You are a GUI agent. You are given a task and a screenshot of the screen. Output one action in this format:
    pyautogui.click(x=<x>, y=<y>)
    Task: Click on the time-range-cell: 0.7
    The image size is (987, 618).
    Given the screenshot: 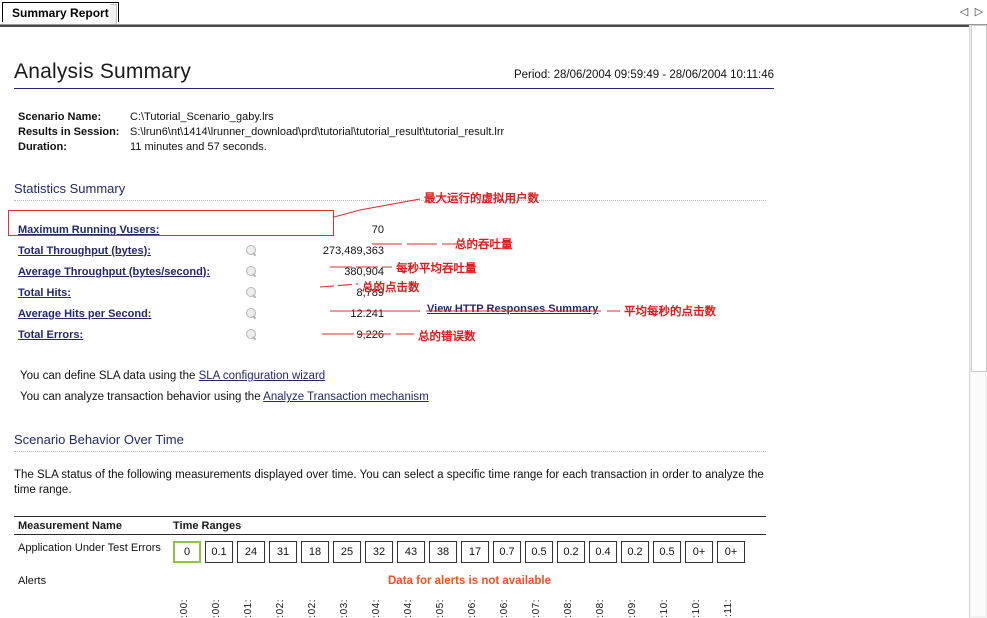 What is the action you would take?
    pyautogui.click(x=507, y=552)
    